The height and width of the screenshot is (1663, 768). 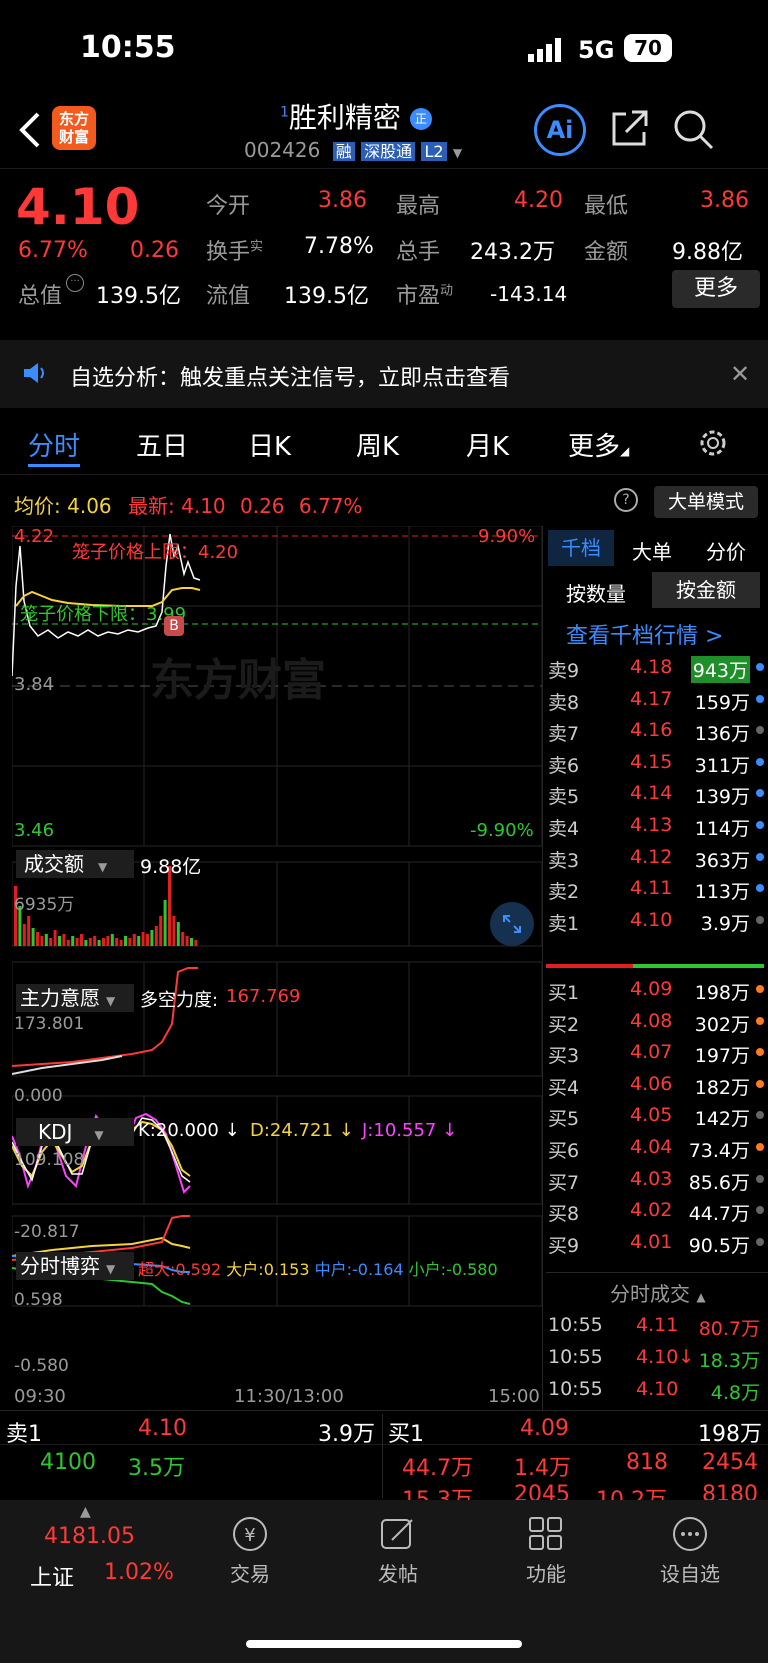 I want to click on ticks-row: 10:55 4.10↓ 18.3万, so click(x=657, y=1358).